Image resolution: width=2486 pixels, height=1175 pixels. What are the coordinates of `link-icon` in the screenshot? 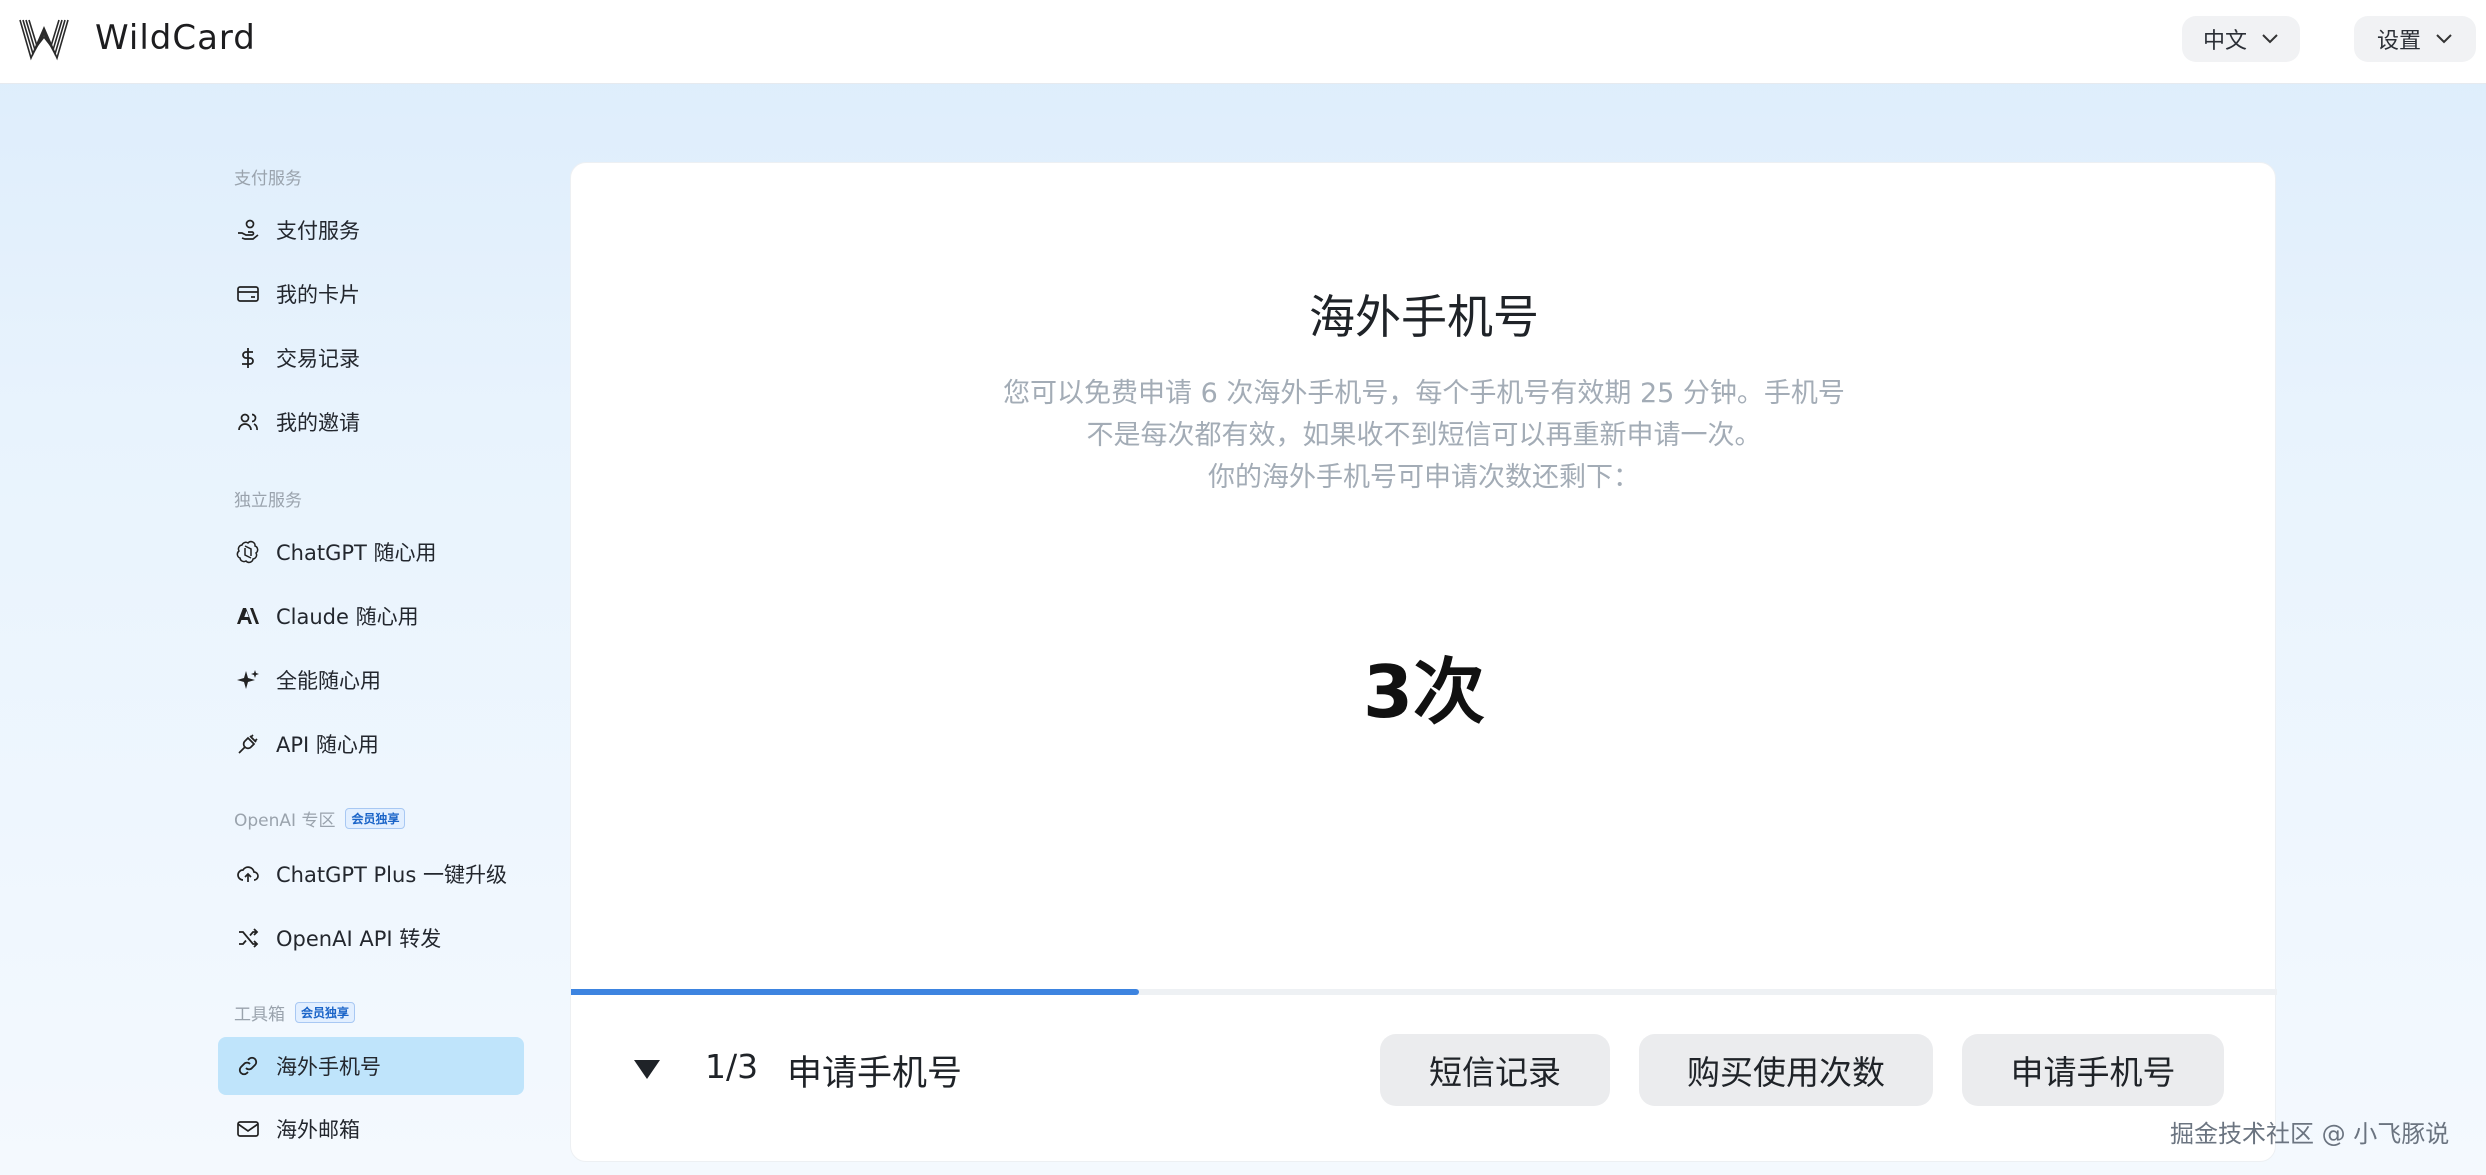 It's located at (248, 1066).